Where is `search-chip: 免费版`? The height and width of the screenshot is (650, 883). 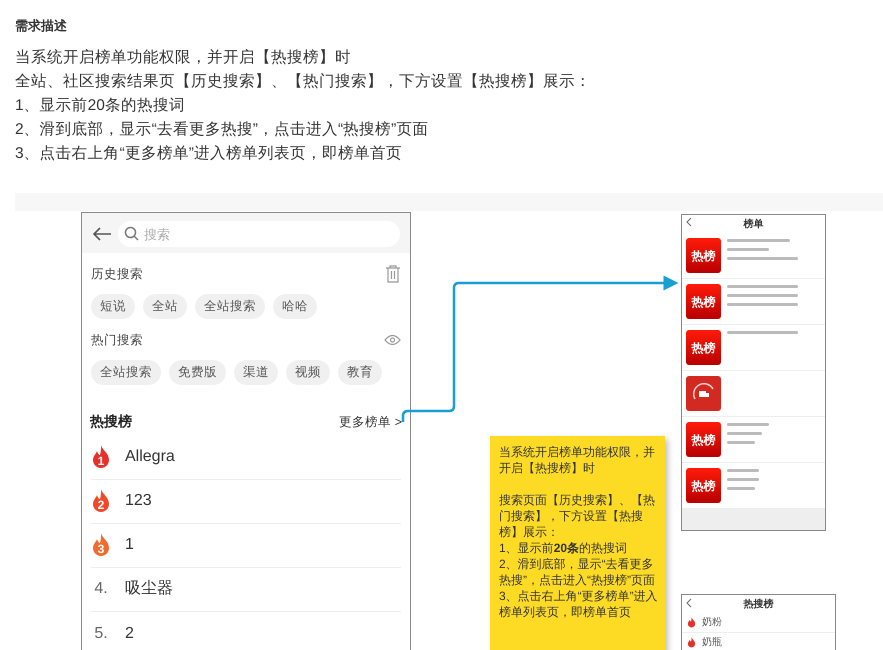
search-chip: 免费版 is located at coordinates (197, 372).